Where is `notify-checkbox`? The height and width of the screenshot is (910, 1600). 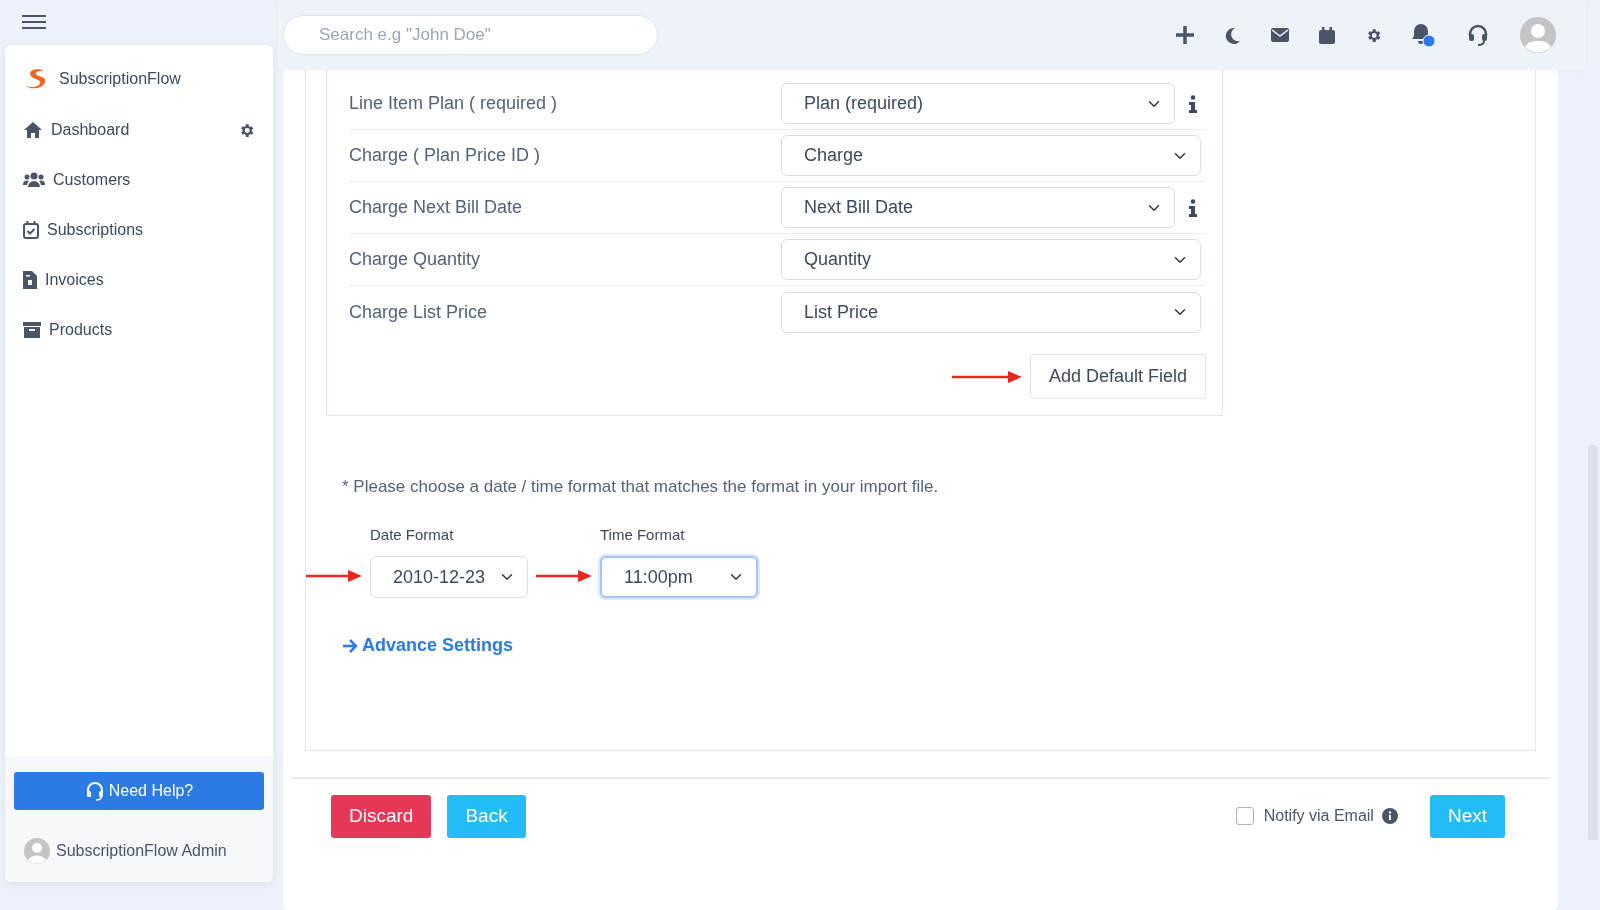
notify-checkbox is located at coordinates (1244, 816).